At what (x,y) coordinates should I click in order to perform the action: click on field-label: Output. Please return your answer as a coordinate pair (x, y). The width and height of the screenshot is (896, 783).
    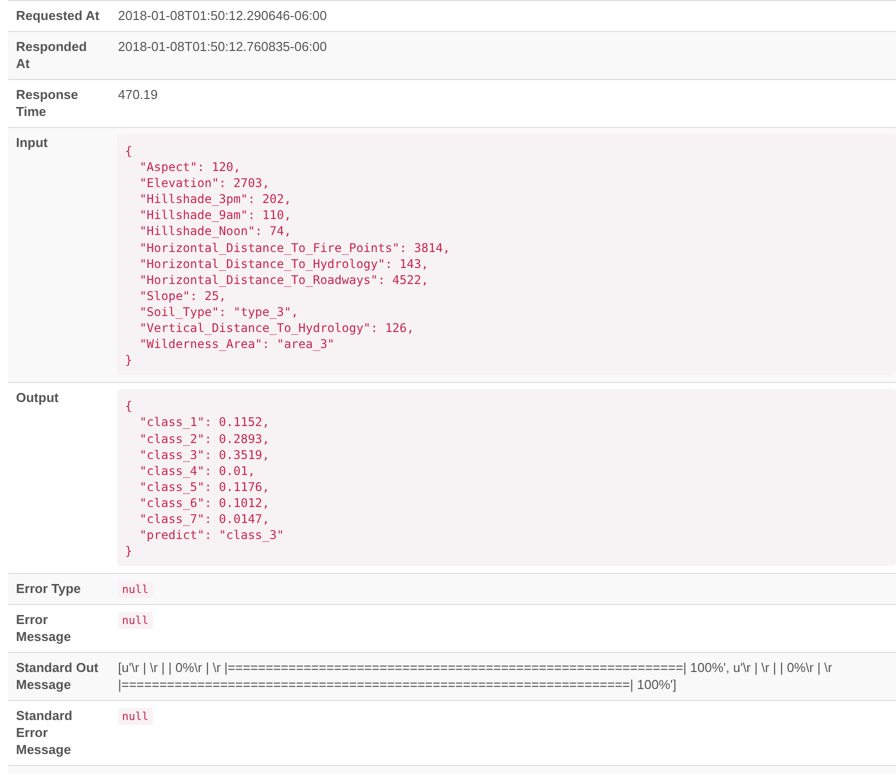
    Looking at the image, I should click on (37, 398).